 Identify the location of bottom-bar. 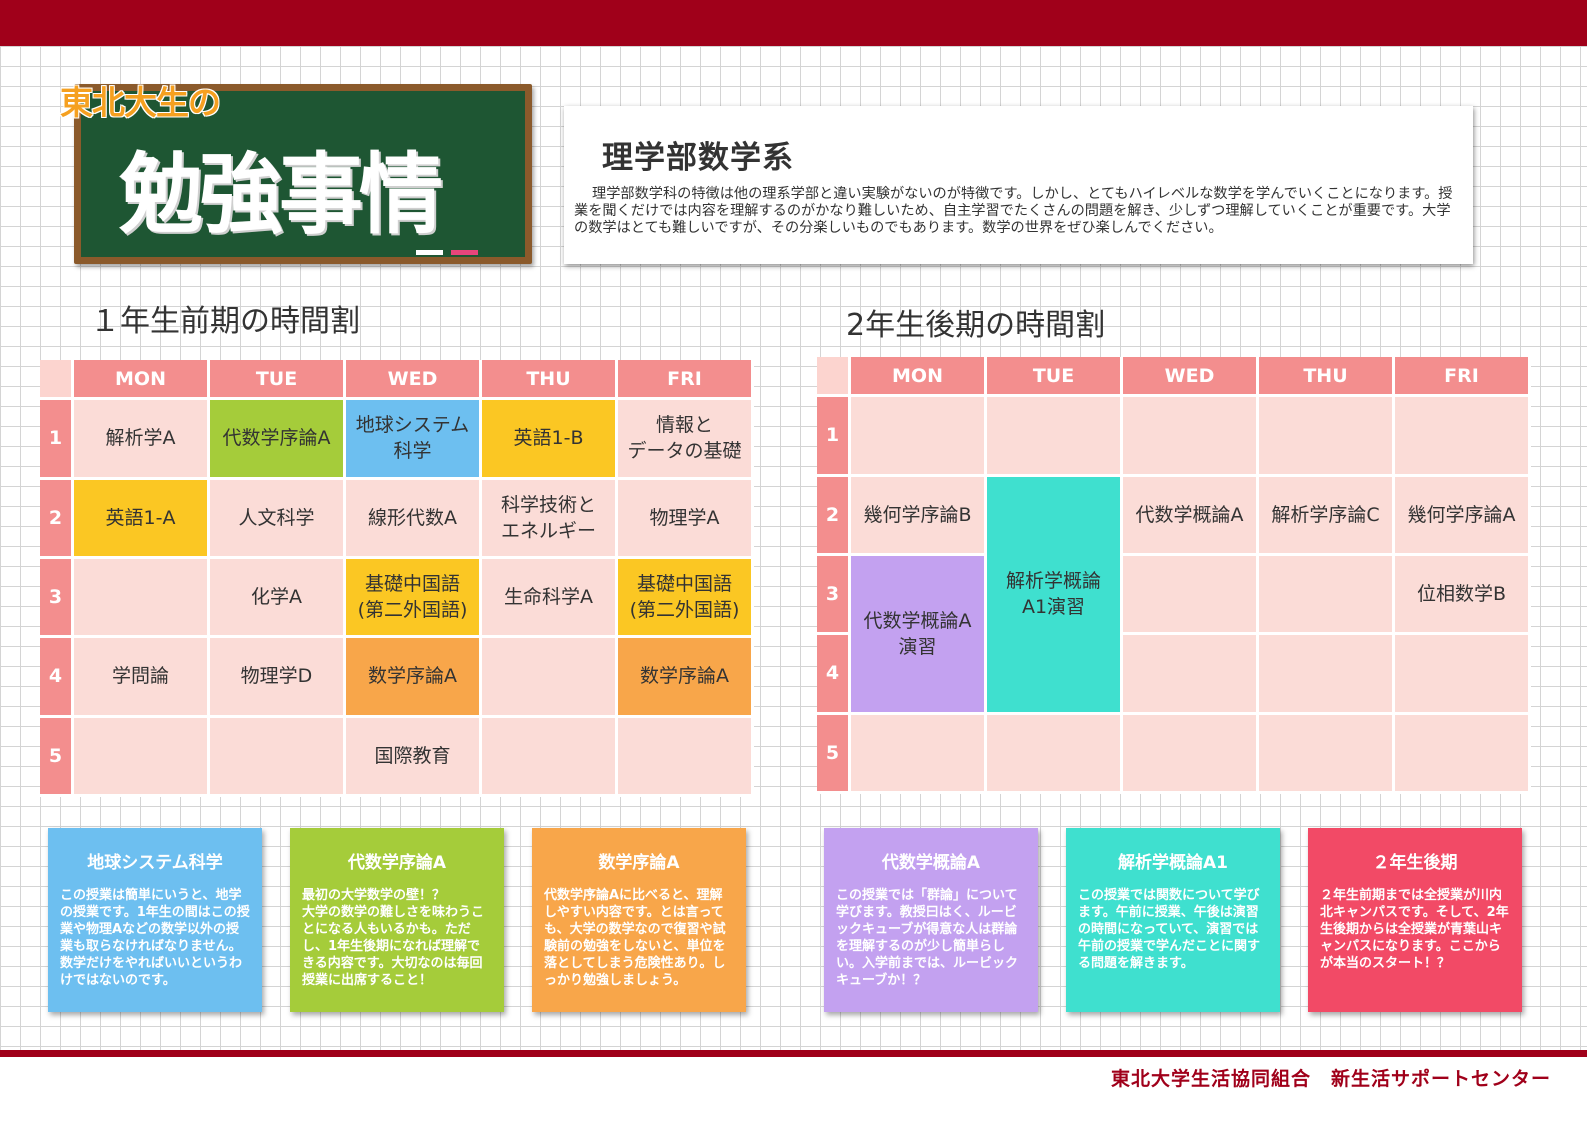
(793, 1053).